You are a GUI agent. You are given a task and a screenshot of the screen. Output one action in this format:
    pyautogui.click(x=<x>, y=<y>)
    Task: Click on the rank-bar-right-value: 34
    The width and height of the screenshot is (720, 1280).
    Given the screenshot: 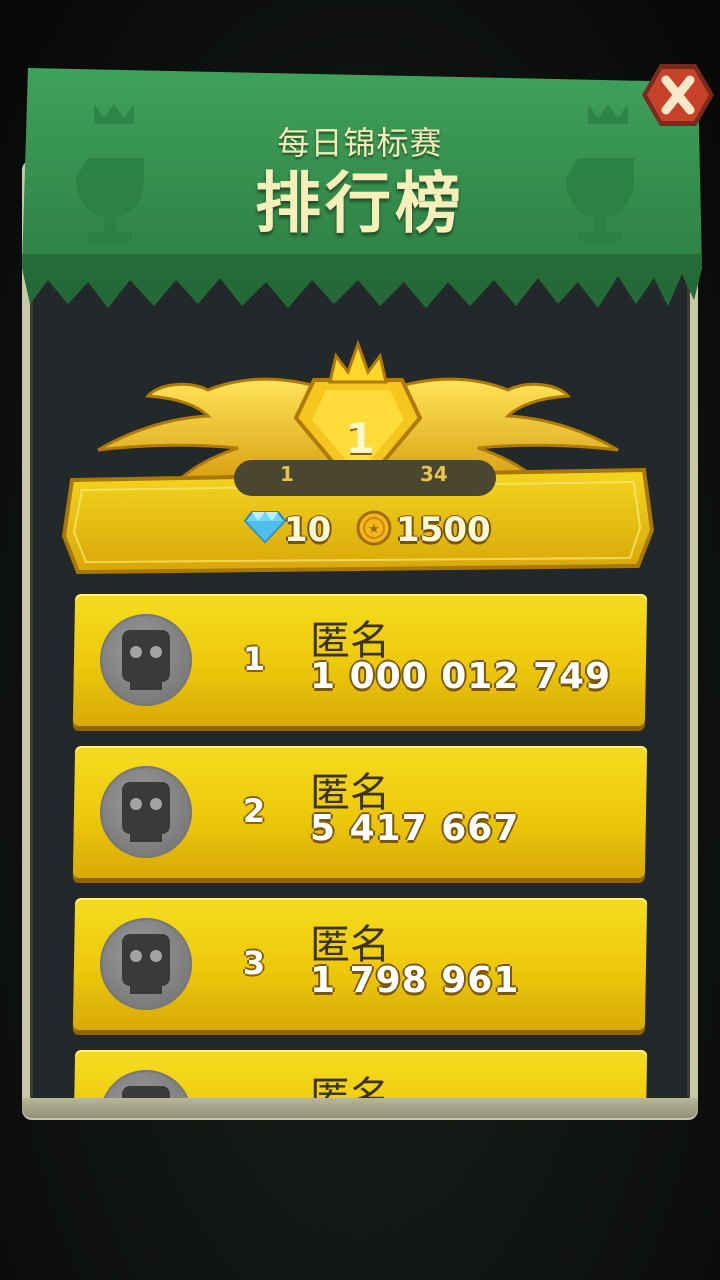 What is the action you would take?
    pyautogui.click(x=434, y=474)
    